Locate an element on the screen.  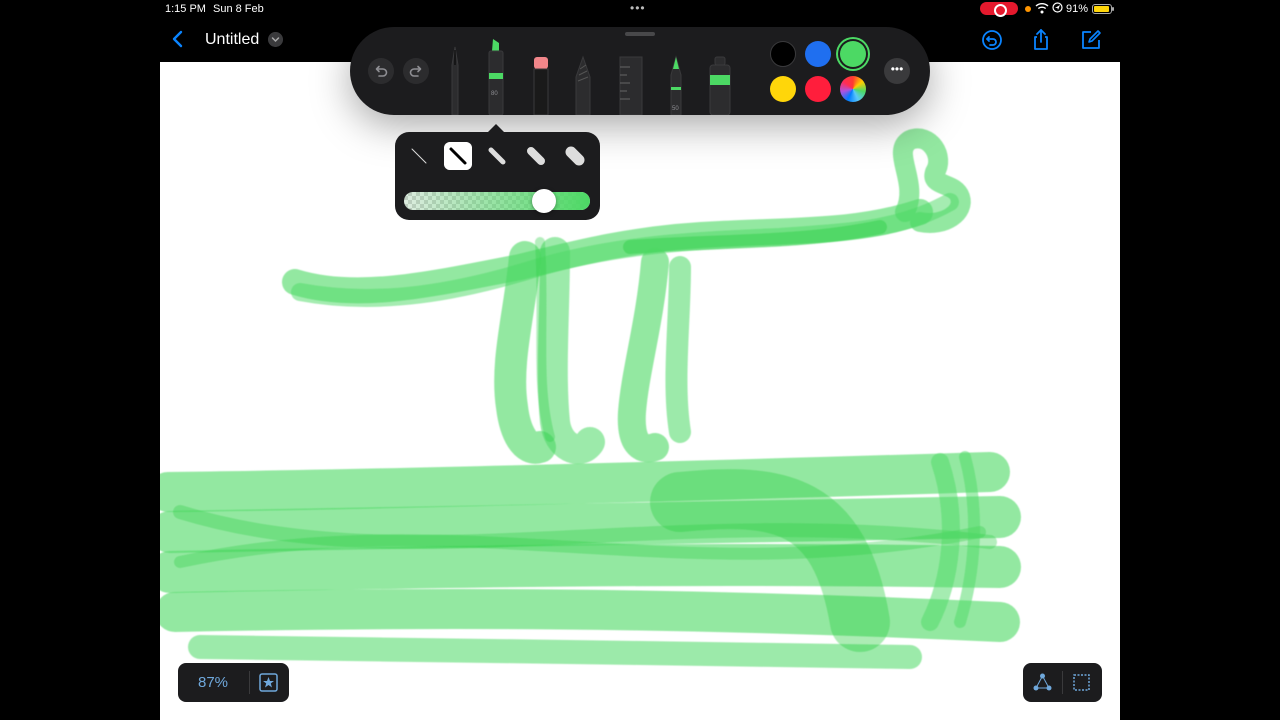
history-icon is located at coordinates (992, 40).